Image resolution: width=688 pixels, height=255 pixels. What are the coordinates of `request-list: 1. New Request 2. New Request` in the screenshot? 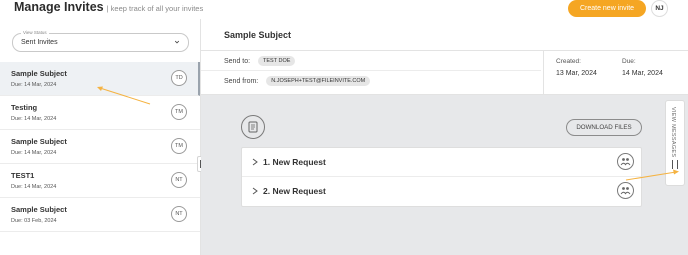 It's located at (441, 177).